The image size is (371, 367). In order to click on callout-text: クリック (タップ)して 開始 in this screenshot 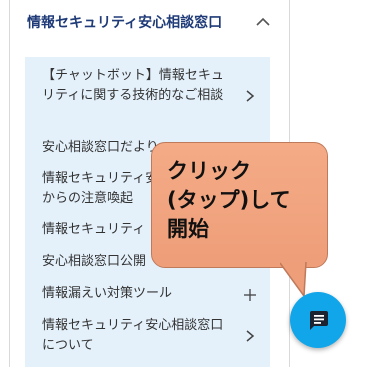, I will do `click(229, 200)`.